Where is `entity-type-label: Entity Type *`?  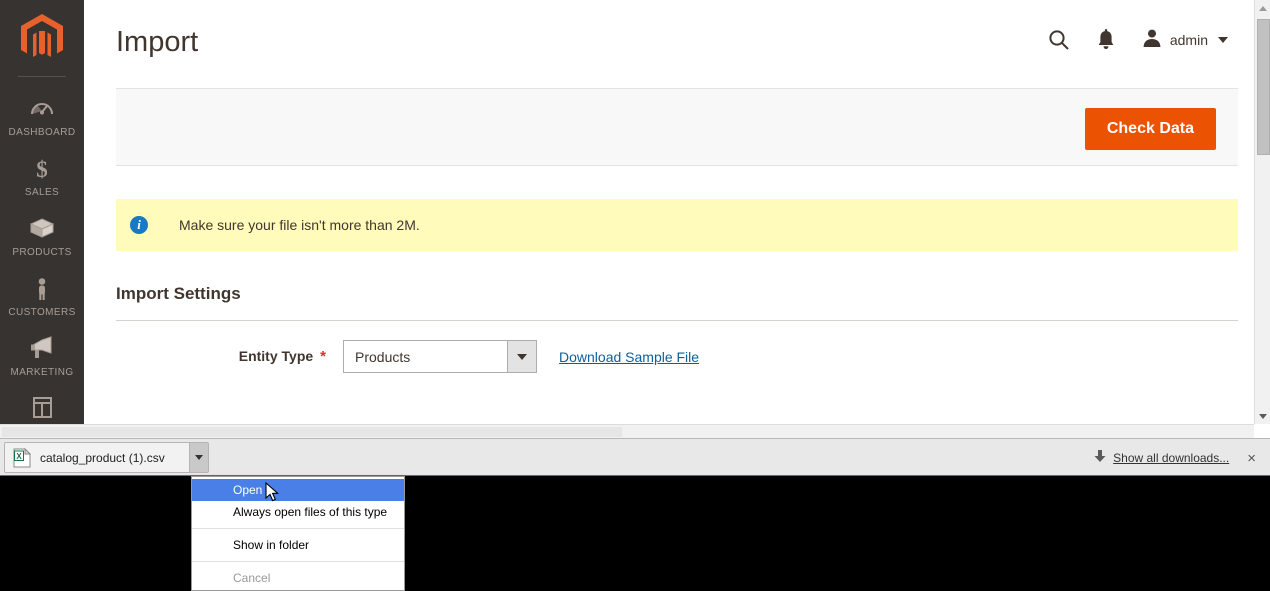
entity-type-label: Entity Type * is located at coordinates (221, 356).